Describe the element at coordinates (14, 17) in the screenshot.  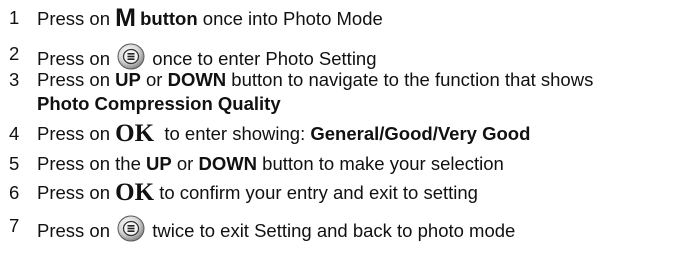
I see `step-number: 1` at that location.